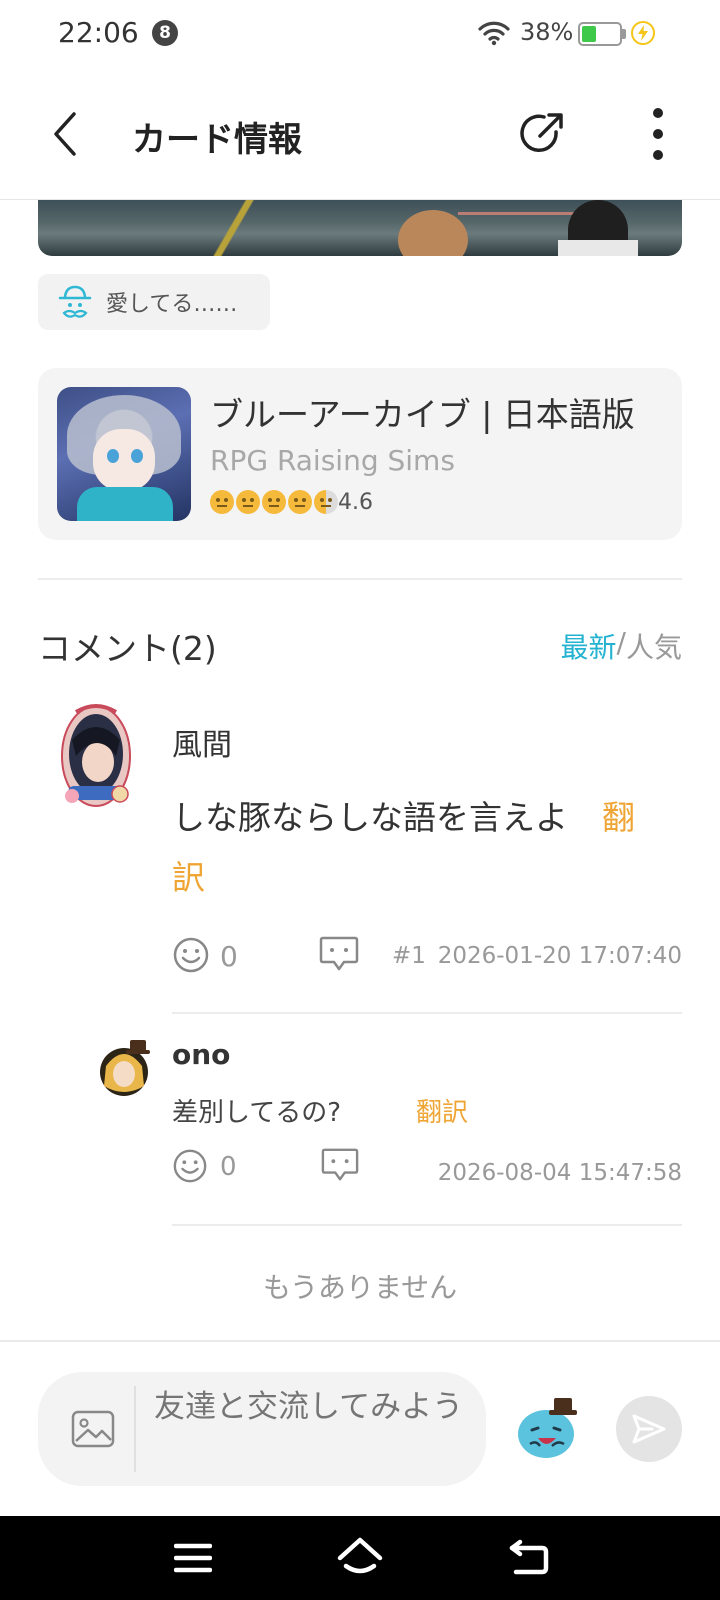 This screenshot has height=1600, width=720. Describe the element at coordinates (355, 502) in the screenshot. I see `rating-value: 4.6` at that location.